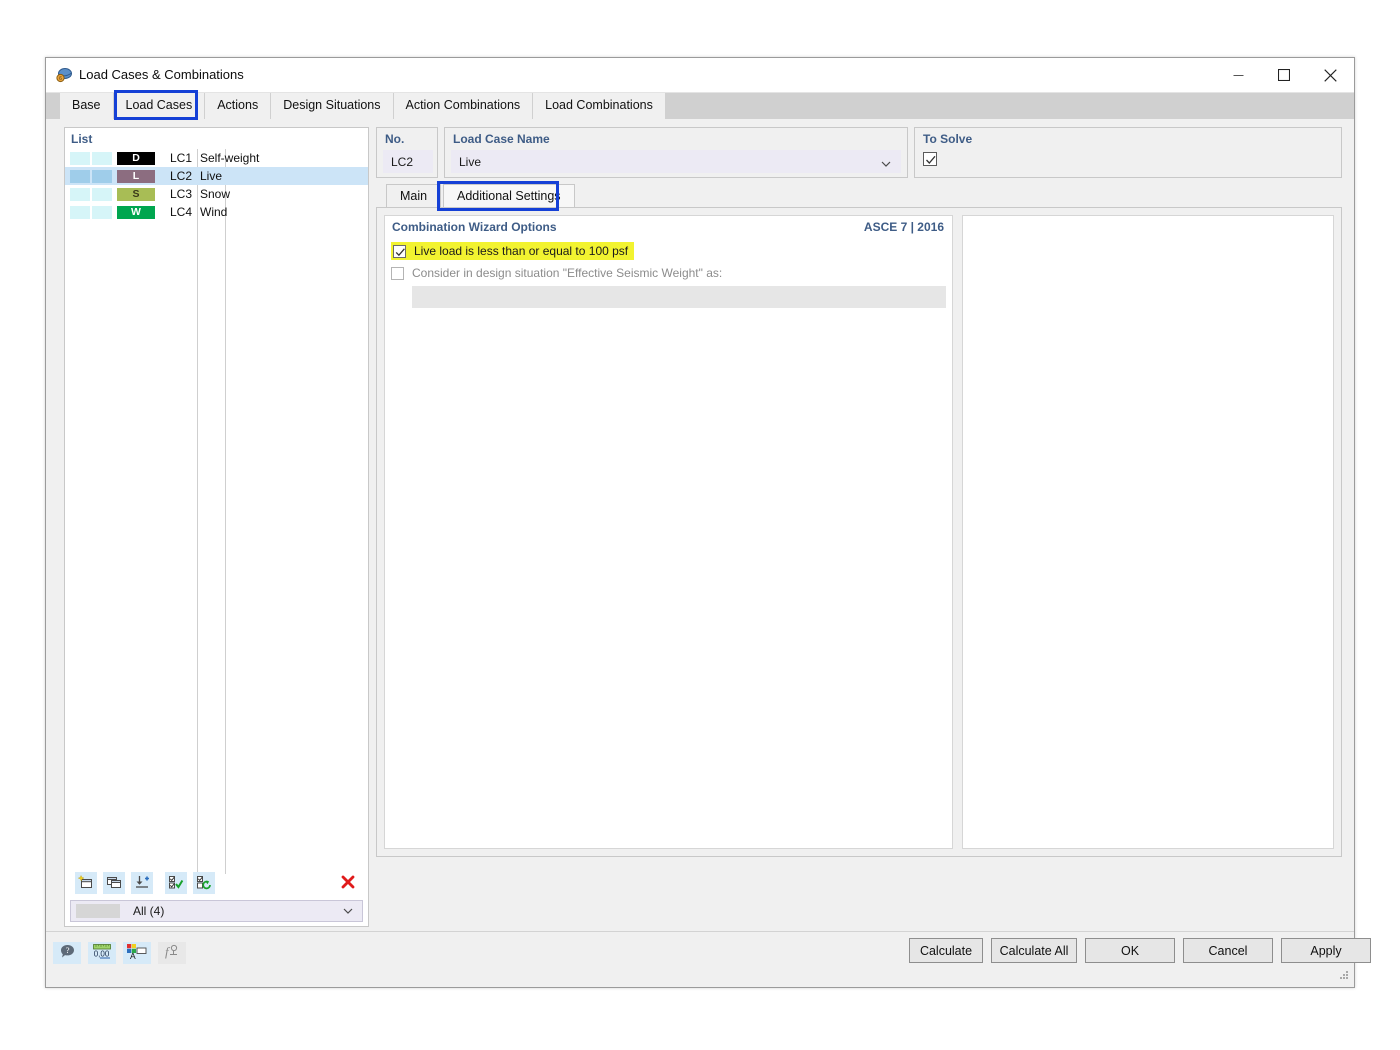 The width and height of the screenshot is (1400, 1050). I want to click on no-input: LC2, so click(408, 161).